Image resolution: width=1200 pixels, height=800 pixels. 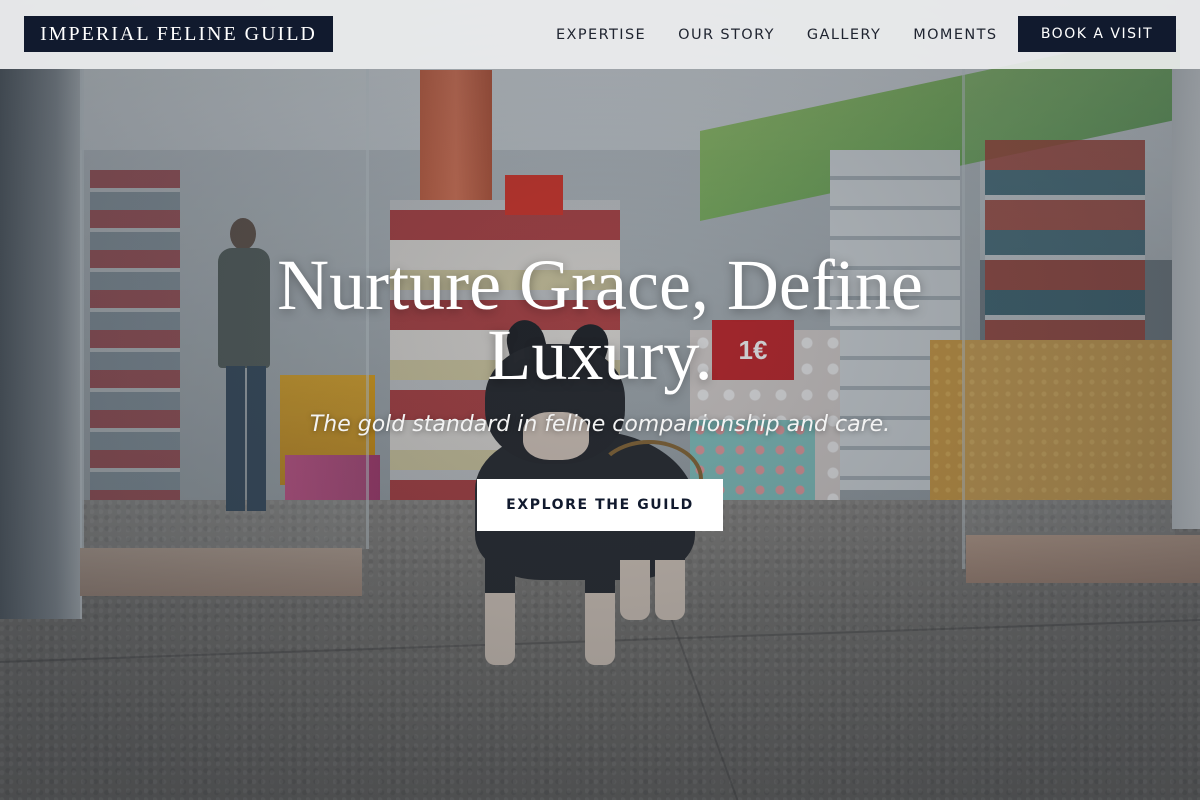 What do you see at coordinates (777, 34) in the screenshot?
I see `nav-links: EXPERTISE OUR STORY GALLERY MOMENTS` at bounding box center [777, 34].